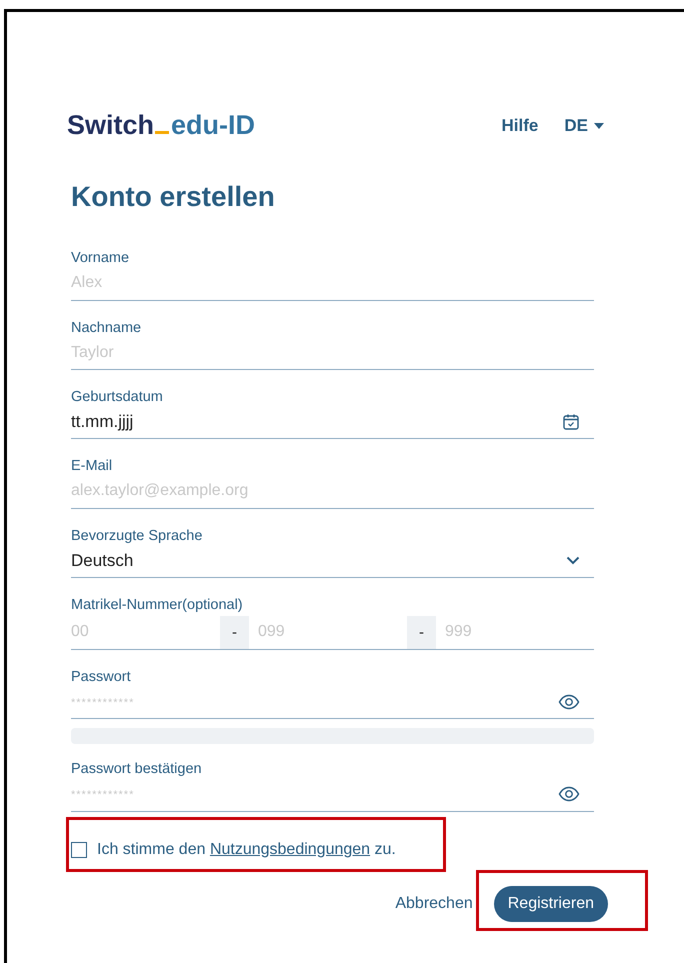 This screenshot has height=963, width=684. What do you see at coordinates (117, 397) in the screenshot?
I see `field-label: Geburtsdatum` at bounding box center [117, 397].